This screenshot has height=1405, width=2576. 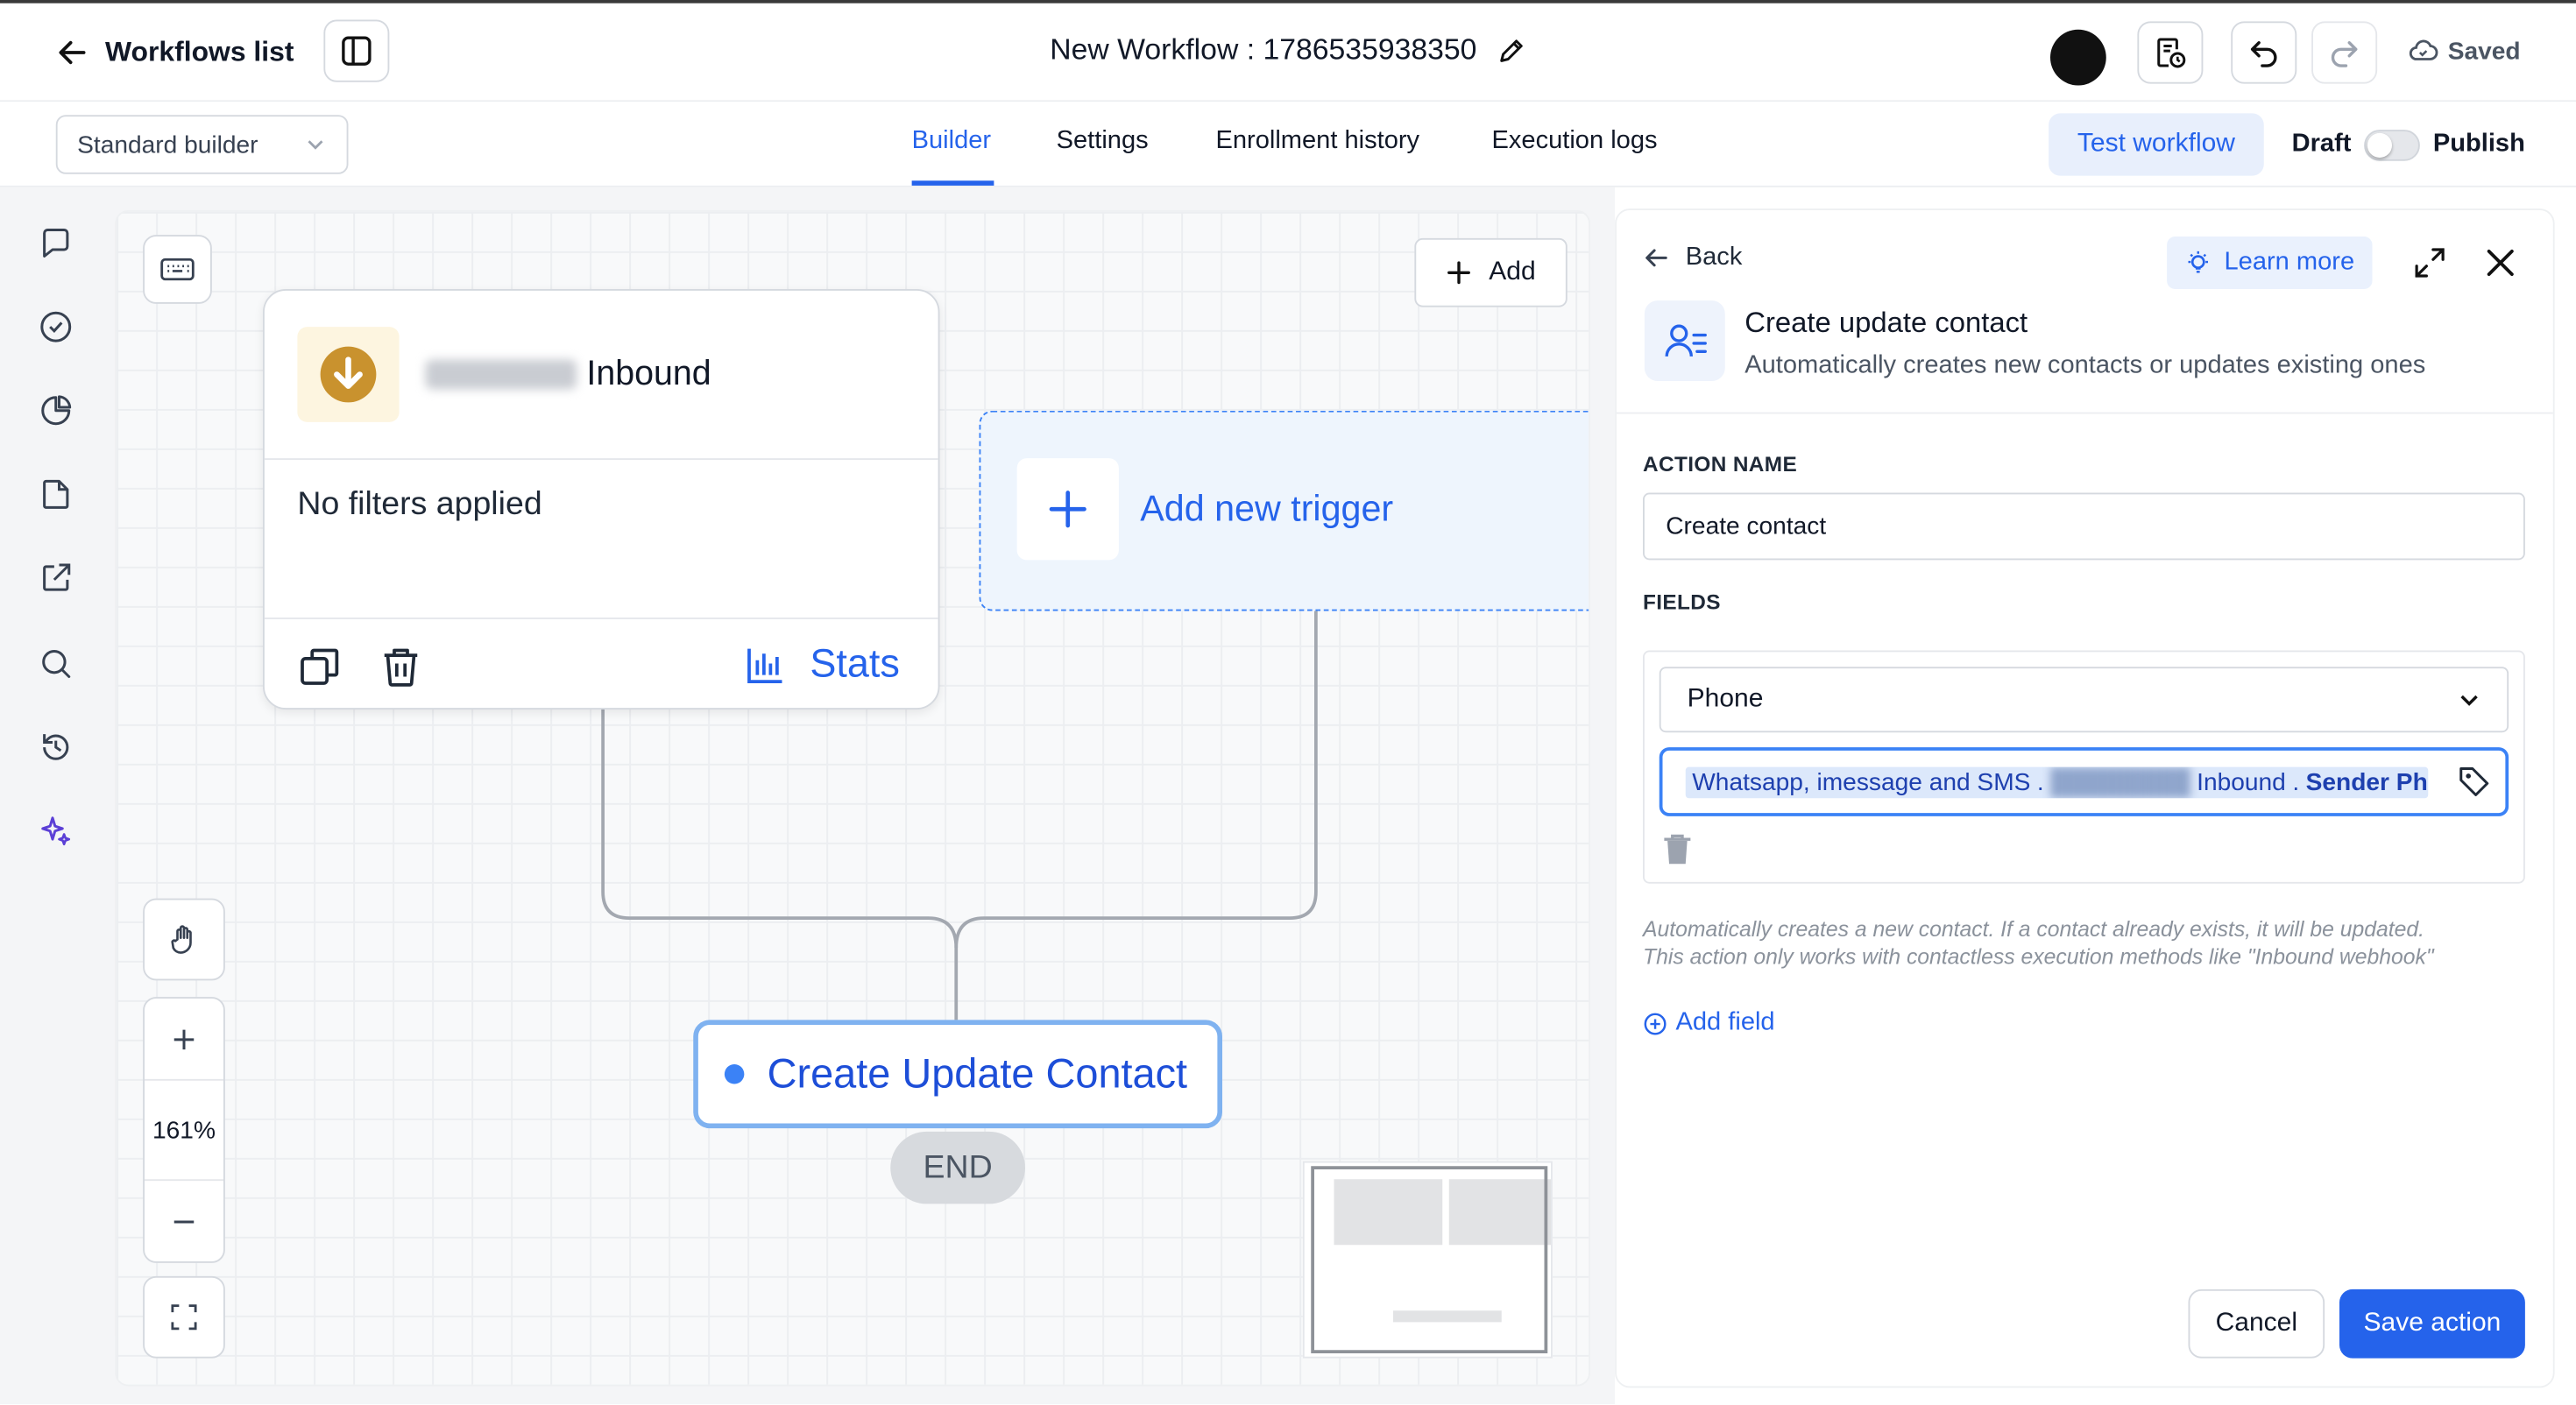 What do you see at coordinates (951, 141) in the screenshot?
I see `tab-builder: Builder` at bounding box center [951, 141].